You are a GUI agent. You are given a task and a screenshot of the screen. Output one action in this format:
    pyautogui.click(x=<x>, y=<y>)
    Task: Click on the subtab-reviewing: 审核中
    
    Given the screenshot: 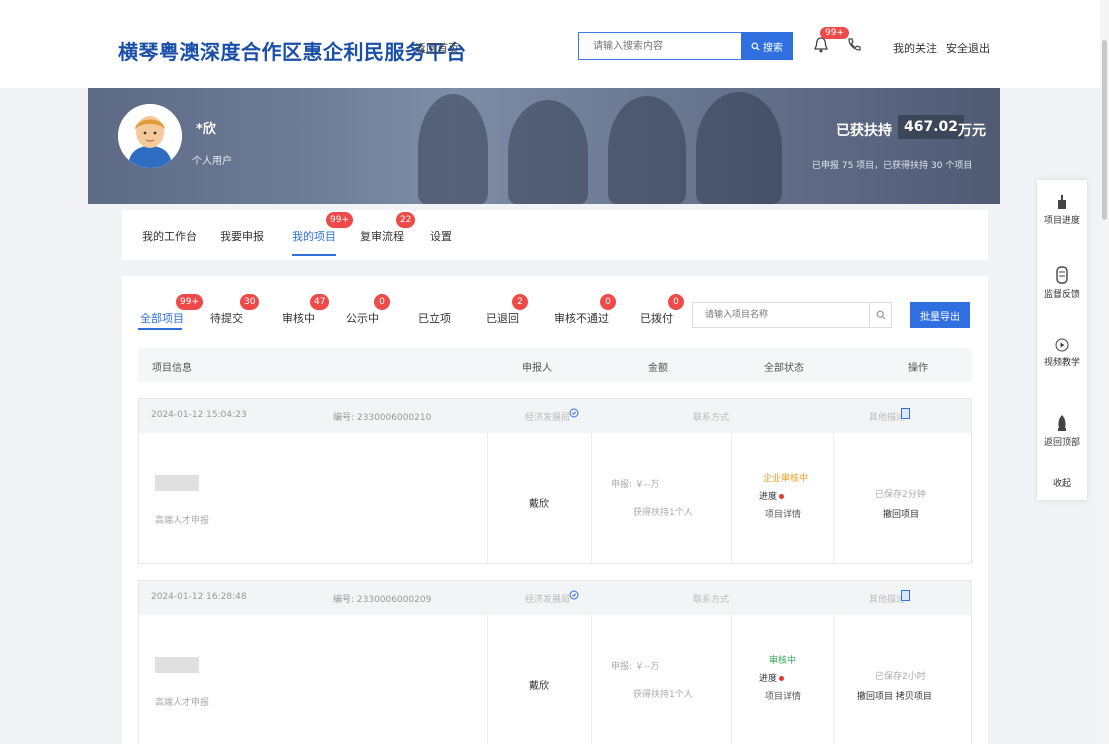 What is the action you would take?
    pyautogui.click(x=298, y=318)
    